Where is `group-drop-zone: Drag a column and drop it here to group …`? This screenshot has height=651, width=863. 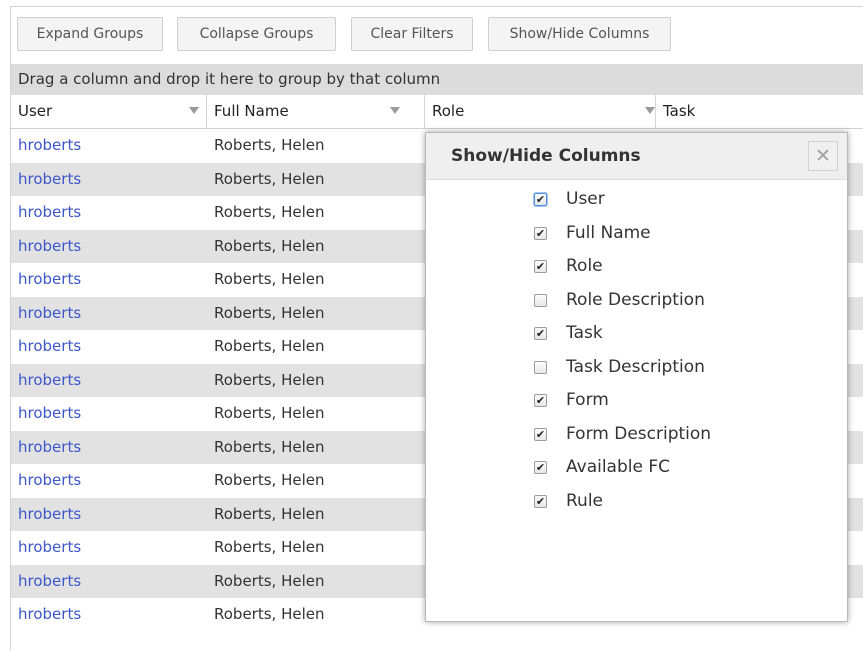
group-drop-zone: Drag a column and drop it here to group … is located at coordinates (437, 79).